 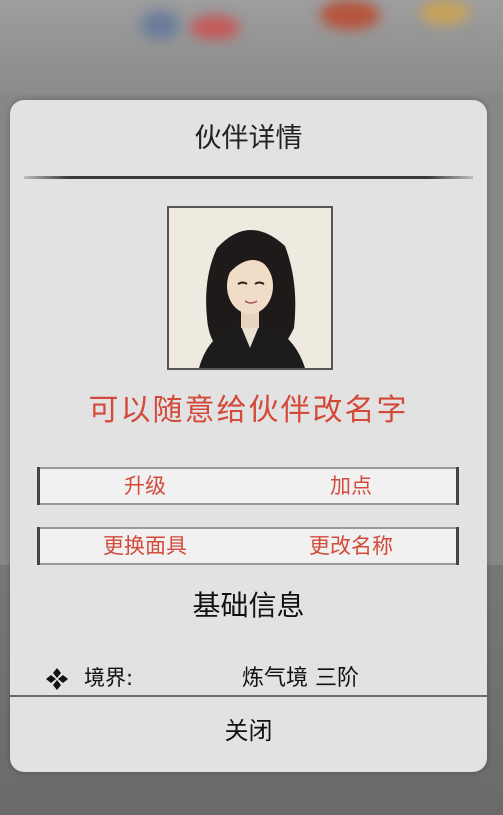 I want to click on upgrade-button: 升级, so click(x=145, y=486).